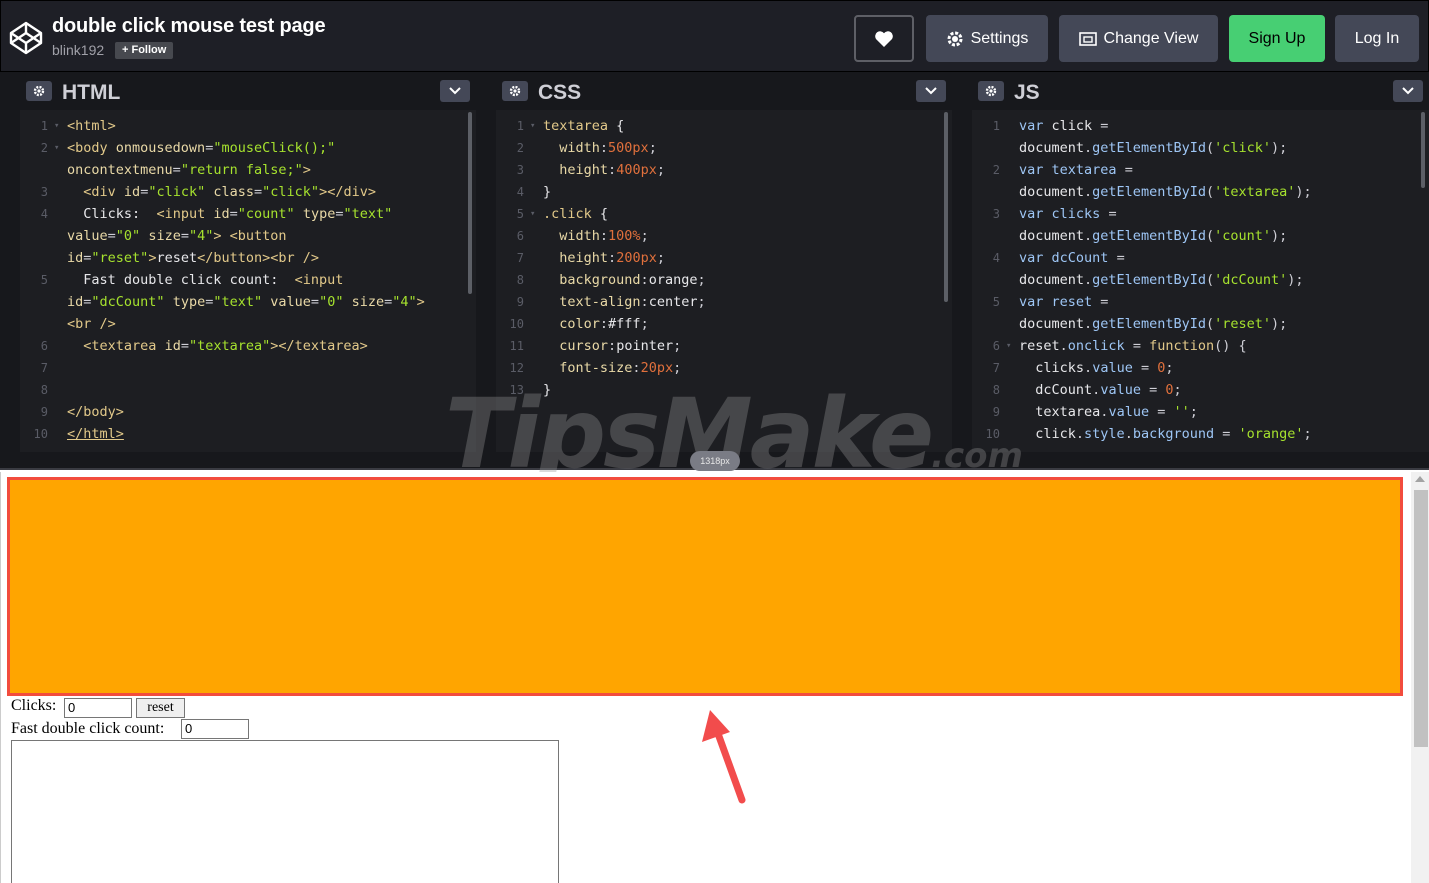 The image size is (1429, 883). What do you see at coordinates (1423, 150) in the screenshot?
I see `js-scrollbar` at bounding box center [1423, 150].